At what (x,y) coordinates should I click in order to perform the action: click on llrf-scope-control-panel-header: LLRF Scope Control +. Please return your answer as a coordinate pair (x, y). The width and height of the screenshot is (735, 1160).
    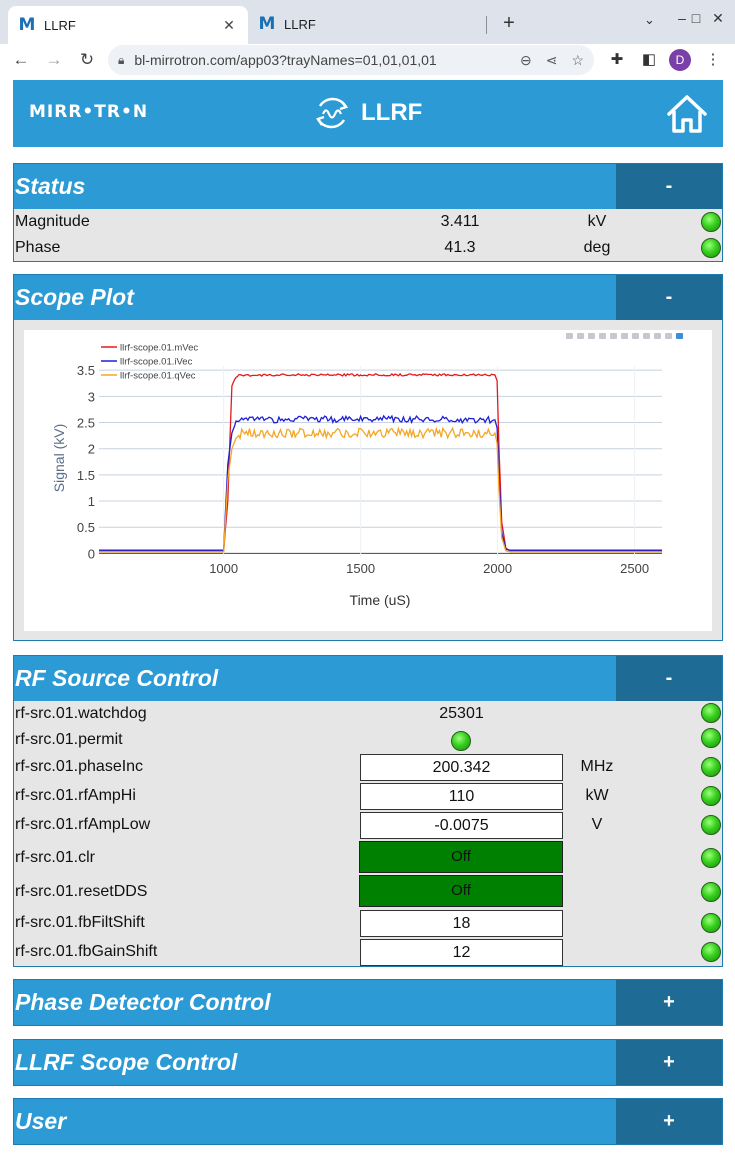
    Looking at the image, I should click on (368, 1062).